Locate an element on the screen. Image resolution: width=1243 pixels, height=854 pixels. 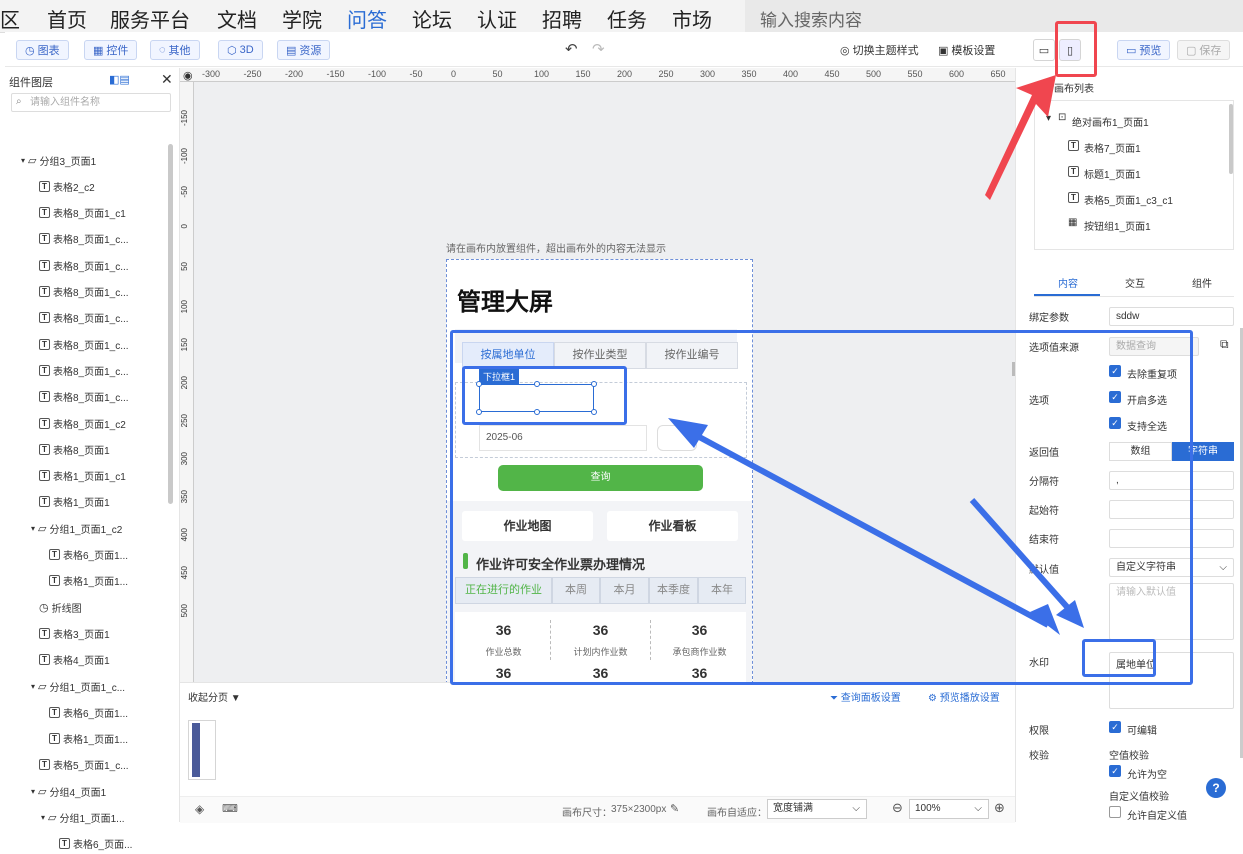
nav-item-market: 市场 is located at coordinates (692, 18).